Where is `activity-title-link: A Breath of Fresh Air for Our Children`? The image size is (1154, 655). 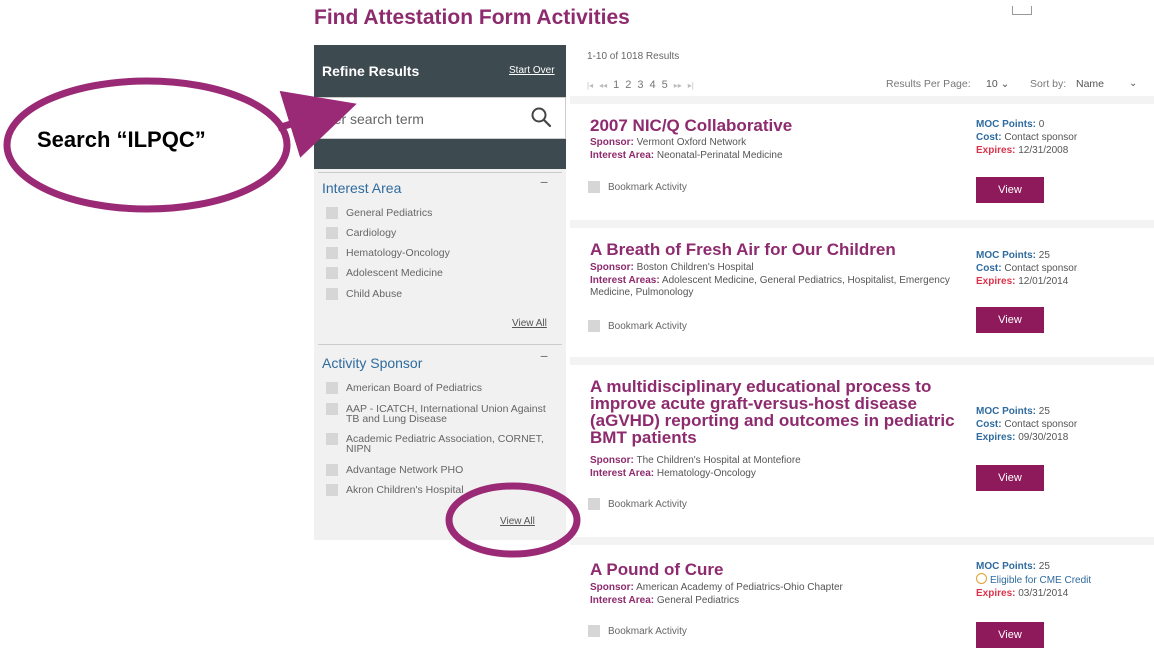 activity-title-link: A Breath of Fresh Air for Our Children is located at coordinates (780, 249).